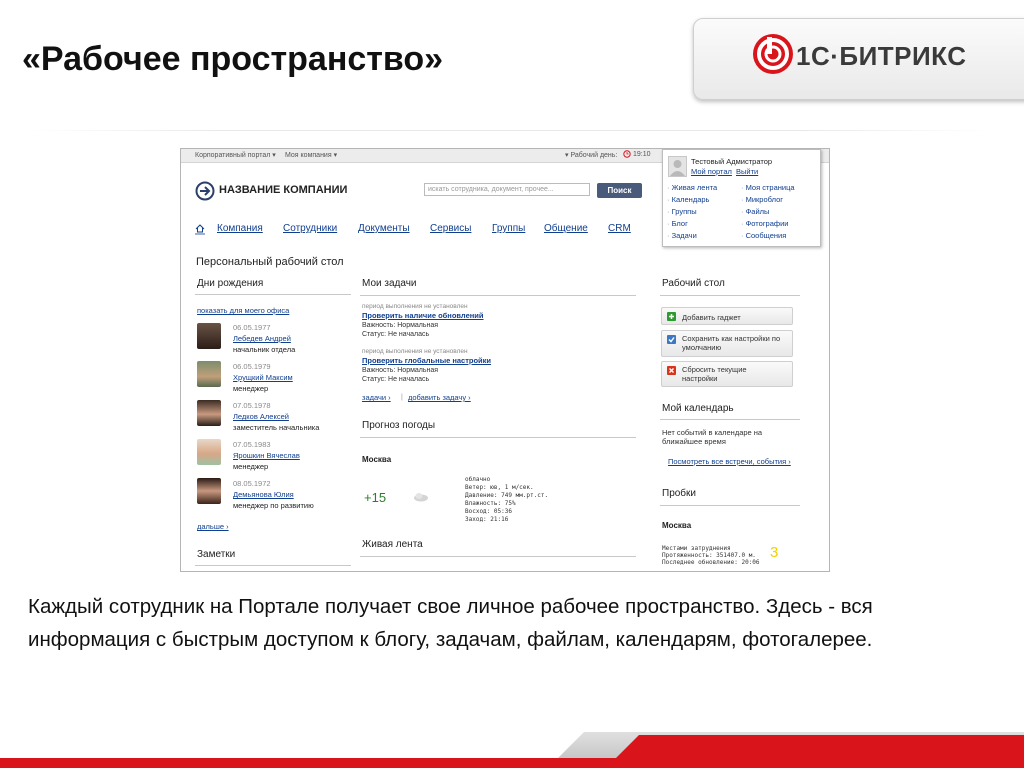 The width and height of the screenshot is (1024, 768). Describe the element at coordinates (252, 405) in the screenshot. I see `birthday-date: 07.05.1978` at that location.